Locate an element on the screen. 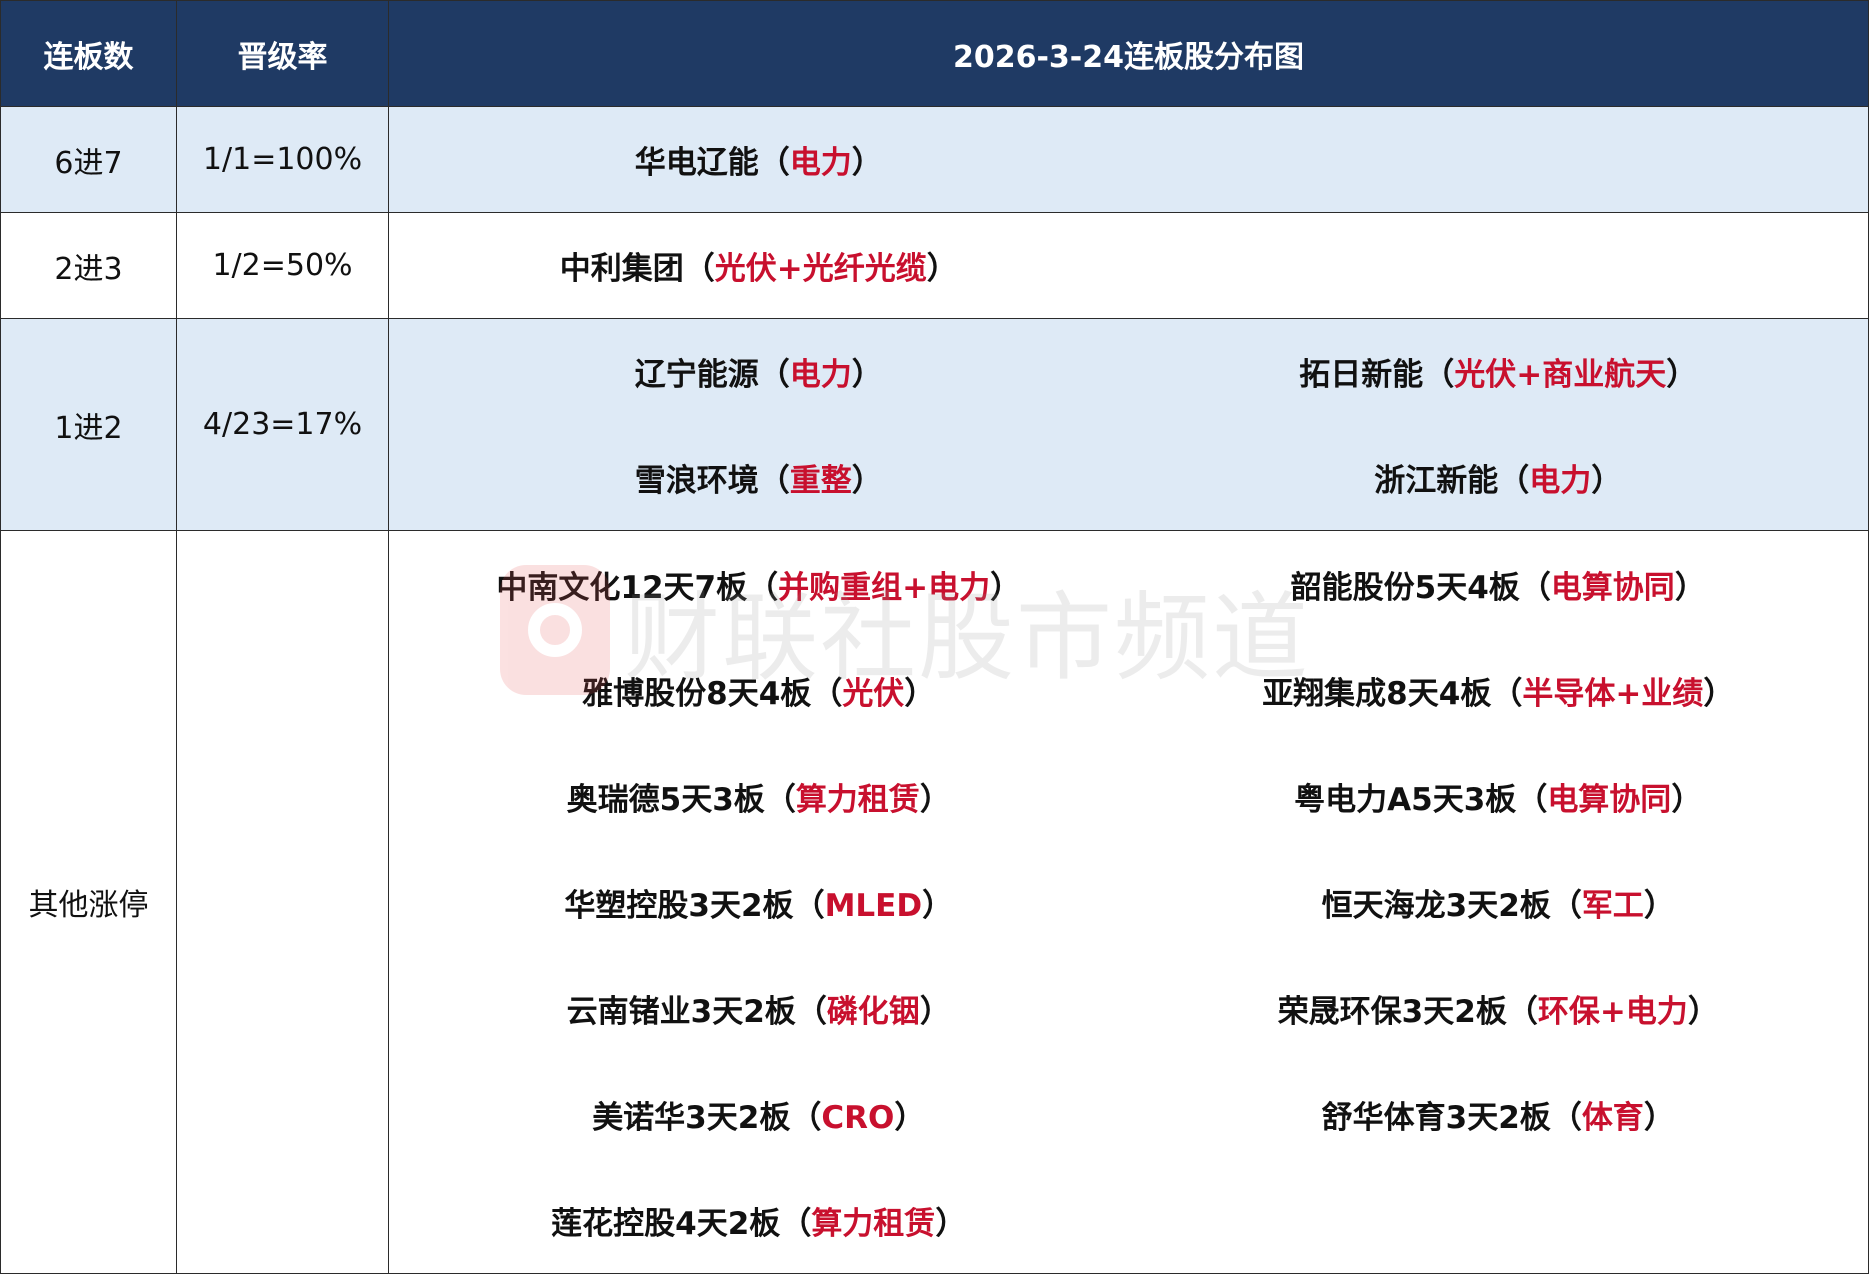  stock-entry: 拓日新能（光伏+商业航天） is located at coordinates (1498, 375).